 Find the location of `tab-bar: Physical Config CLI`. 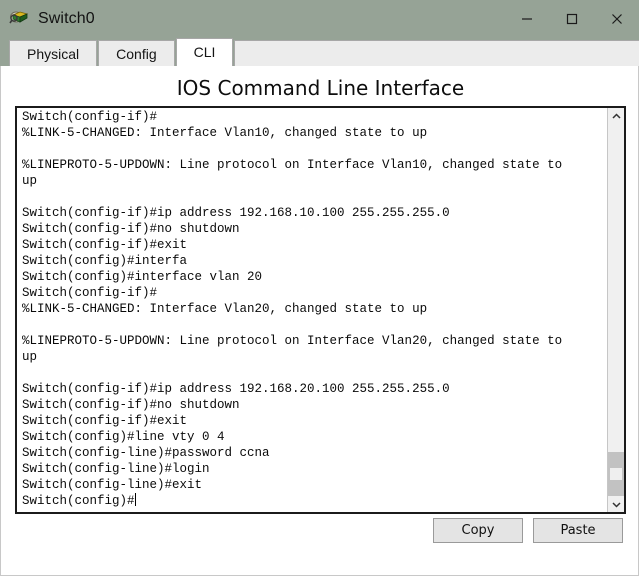

tab-bar: Physical Config CLI is located at coordinates (319, 52).